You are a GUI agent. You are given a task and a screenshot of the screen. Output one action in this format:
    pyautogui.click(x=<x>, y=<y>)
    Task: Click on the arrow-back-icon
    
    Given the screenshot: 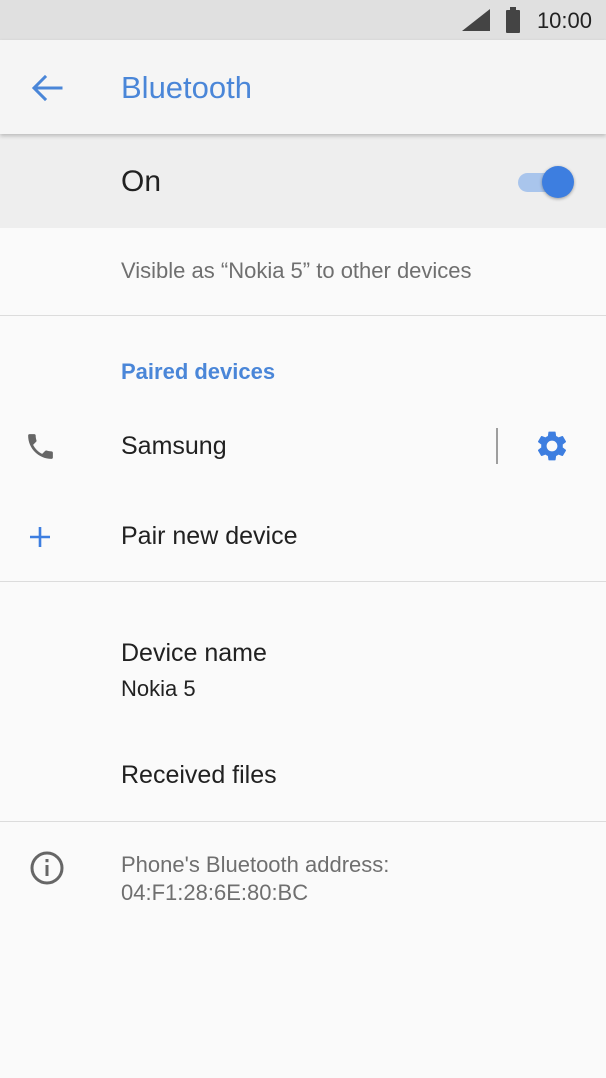 What is the action you would take?
    pyautogui.click(x=47, y=88)
    